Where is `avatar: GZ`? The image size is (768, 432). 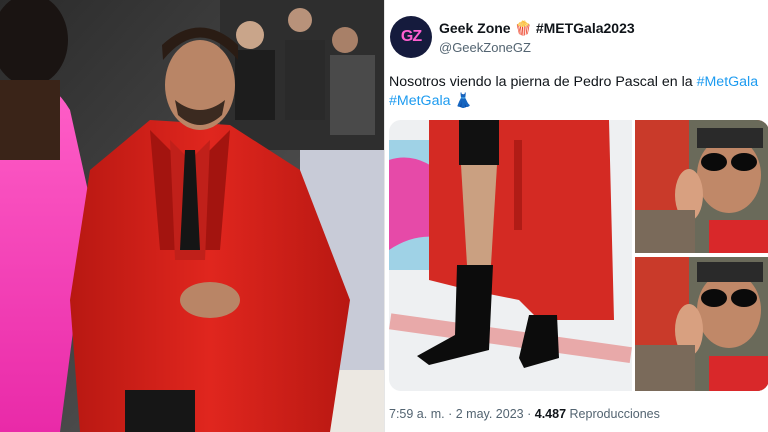
avatar: GZ is located at coordinates (411, 37).